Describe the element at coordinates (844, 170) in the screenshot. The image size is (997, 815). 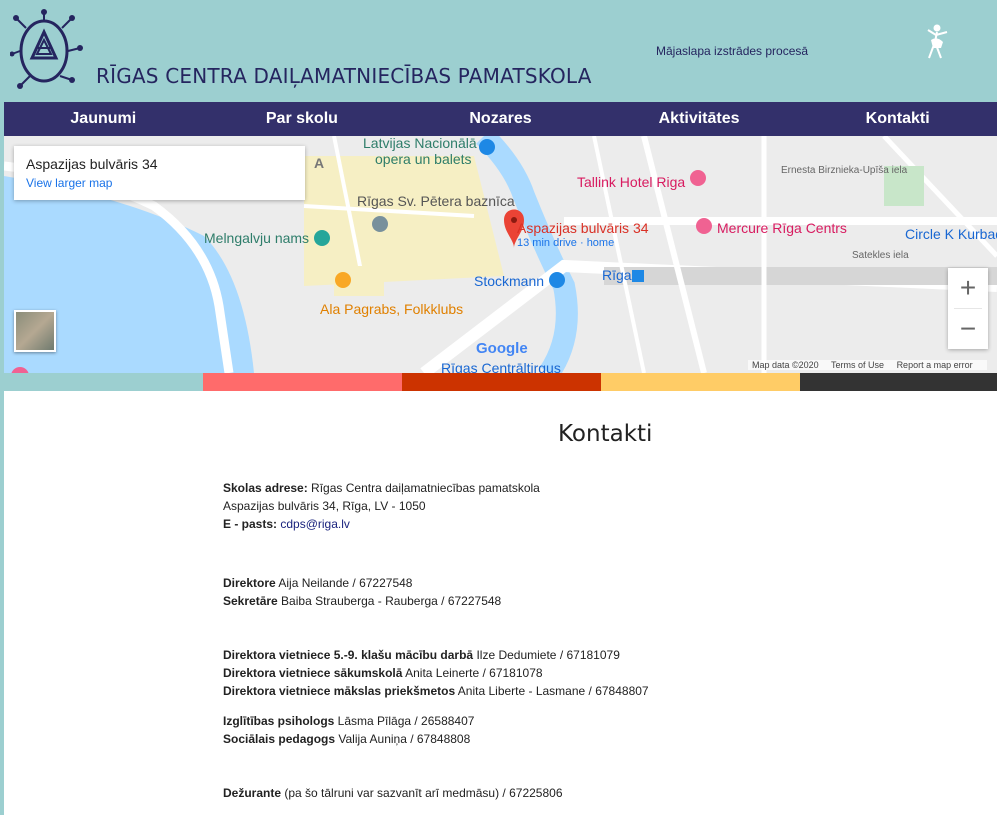
I see `map-label-birznieka: Ernesta Birznieka-Upīša iela` at that location.